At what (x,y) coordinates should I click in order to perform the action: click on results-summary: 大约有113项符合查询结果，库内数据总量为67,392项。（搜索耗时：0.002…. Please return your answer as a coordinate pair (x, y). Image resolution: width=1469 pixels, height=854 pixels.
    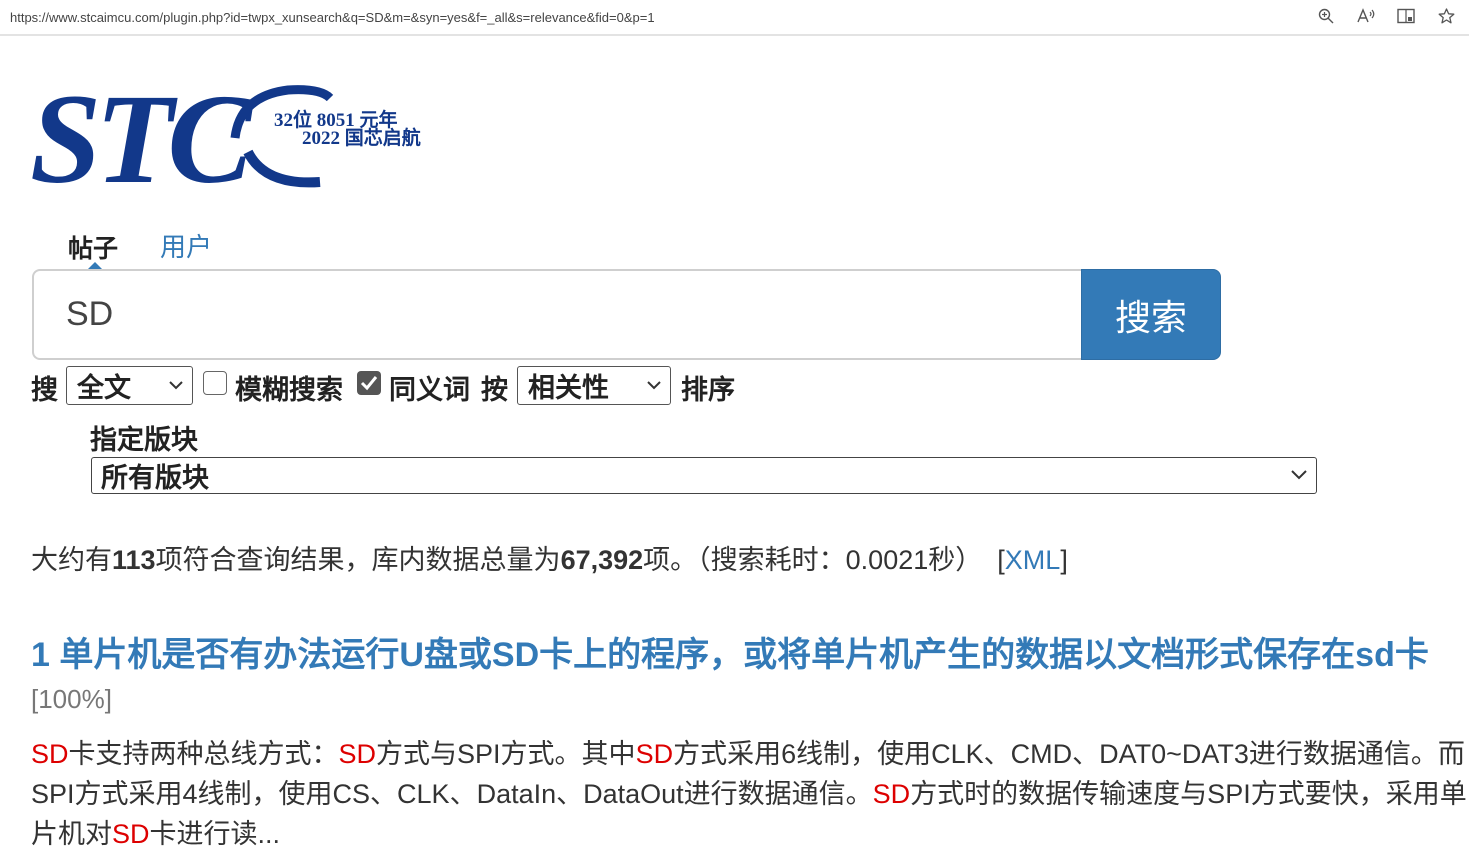
    Looking at the image, I should click on (549, 557).